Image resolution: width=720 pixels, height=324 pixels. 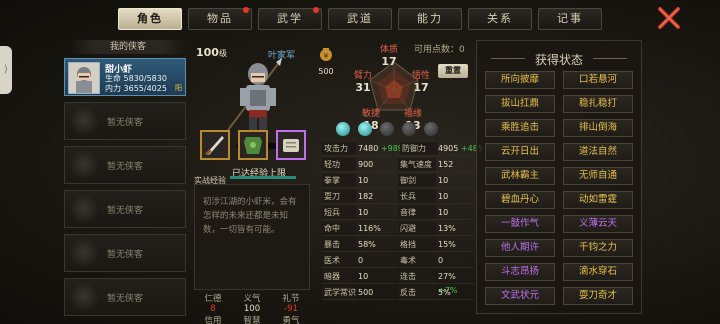 I want to click on armor-slot, so click(x=253, y=145).